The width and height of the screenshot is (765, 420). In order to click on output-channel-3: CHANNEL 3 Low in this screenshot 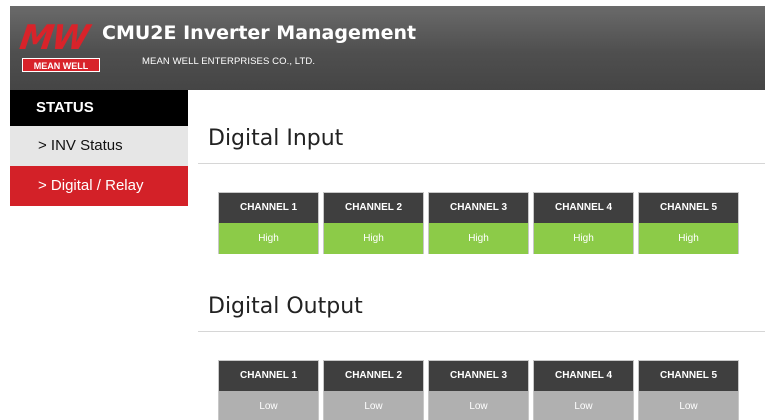, I will do `click(478, 390)`.